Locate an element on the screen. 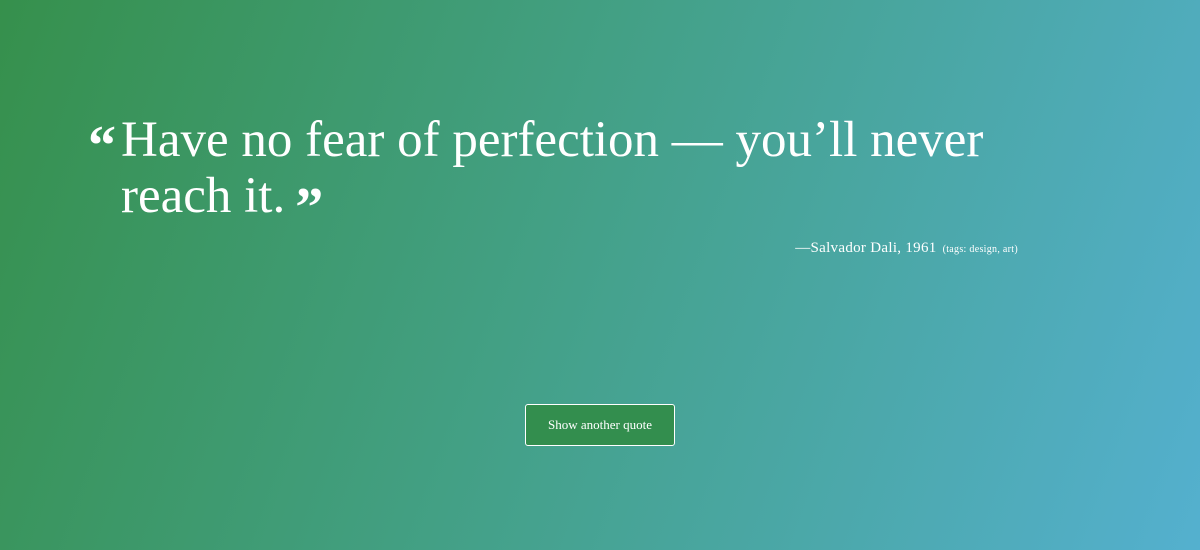  author-name: —Salvador Dali, 1961 is located at coordinates (866, 248).